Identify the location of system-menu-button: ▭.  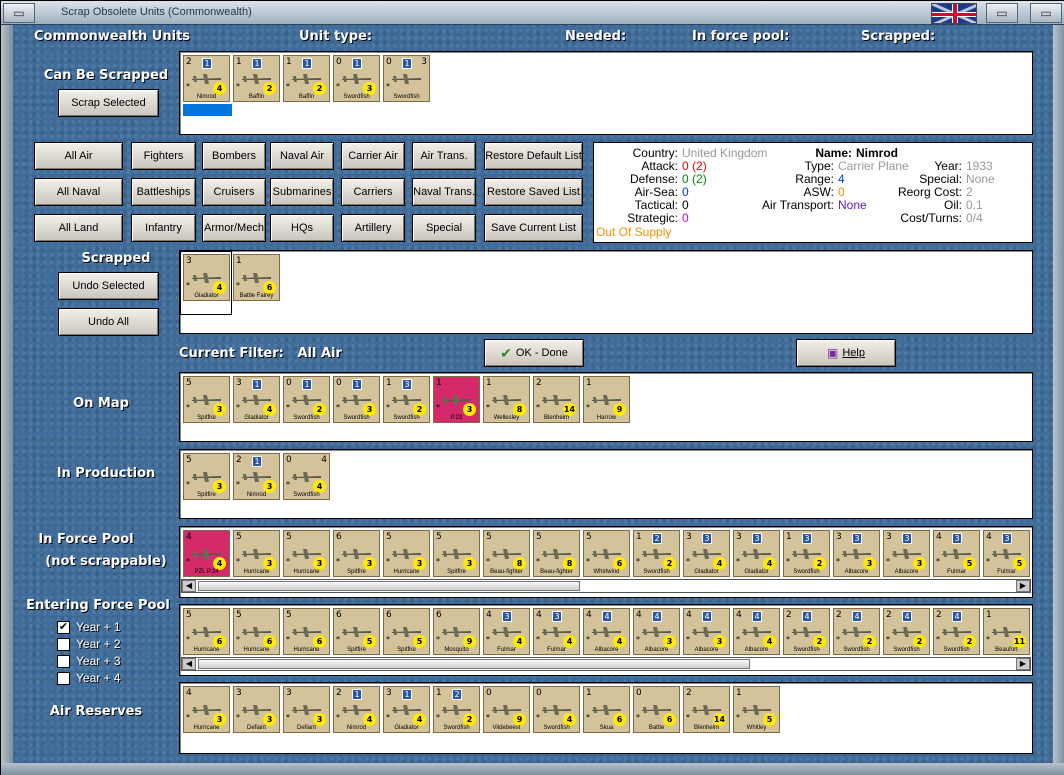
(19, 13).